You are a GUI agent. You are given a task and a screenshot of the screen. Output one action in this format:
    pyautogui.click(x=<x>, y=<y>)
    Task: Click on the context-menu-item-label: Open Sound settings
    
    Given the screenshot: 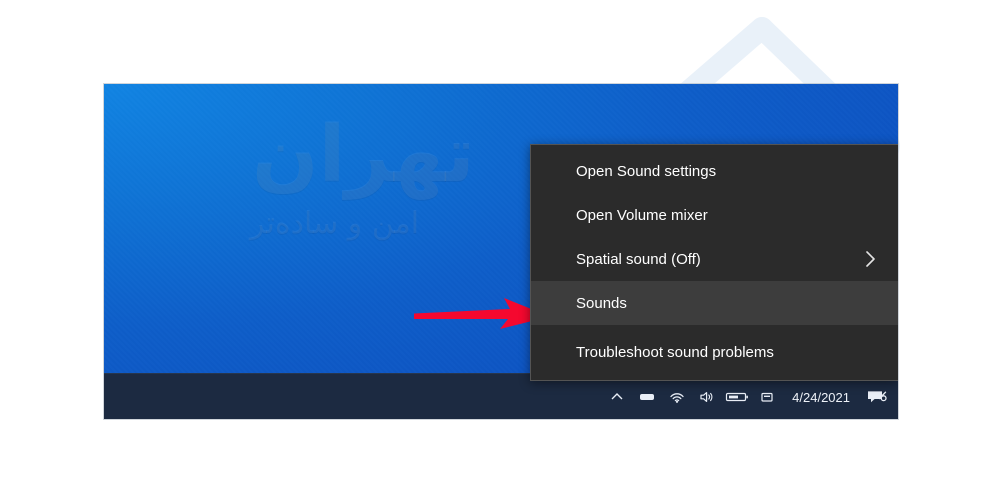 What is the action you would take?
    pyautogui.click(x=646, y=171)
    